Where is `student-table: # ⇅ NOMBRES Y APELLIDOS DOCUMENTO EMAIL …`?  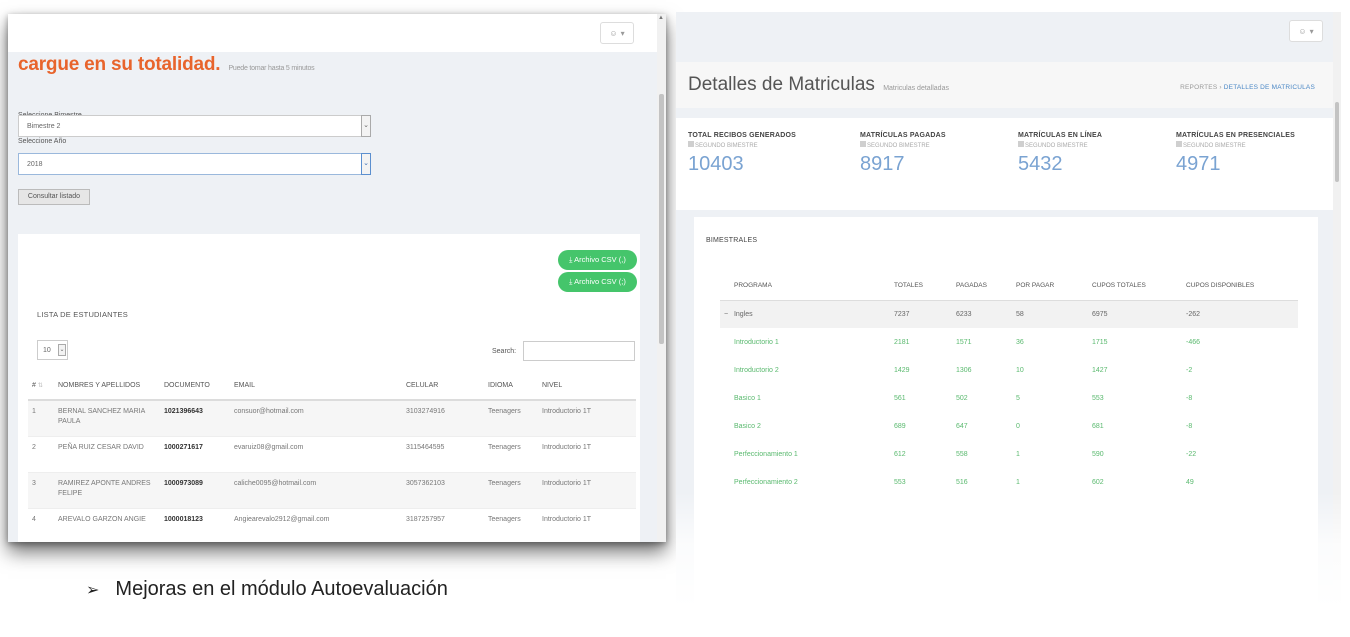 student-table: # ⇅ NOMBRES Y APELLIDOS DOCUMENTO EMAIL … is located at coordinates (332, 457).